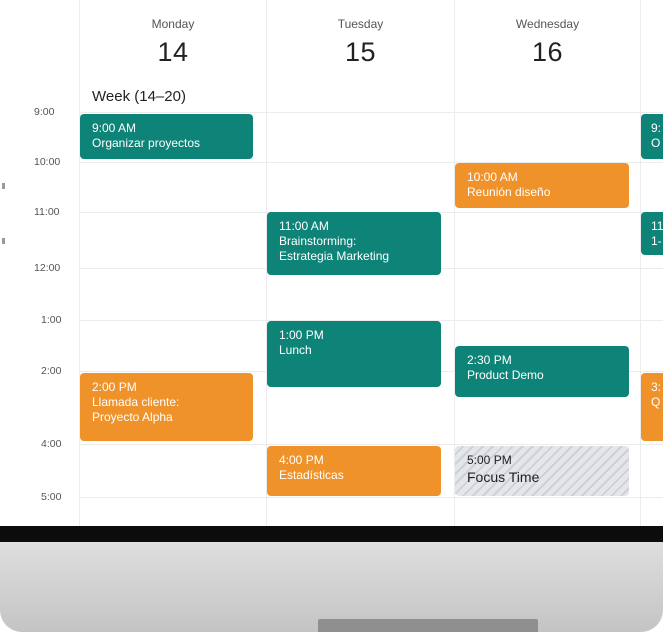  Describe the element at coordinates (47, 212) in the screenshot. I see `time-label: 11:00` at that location.